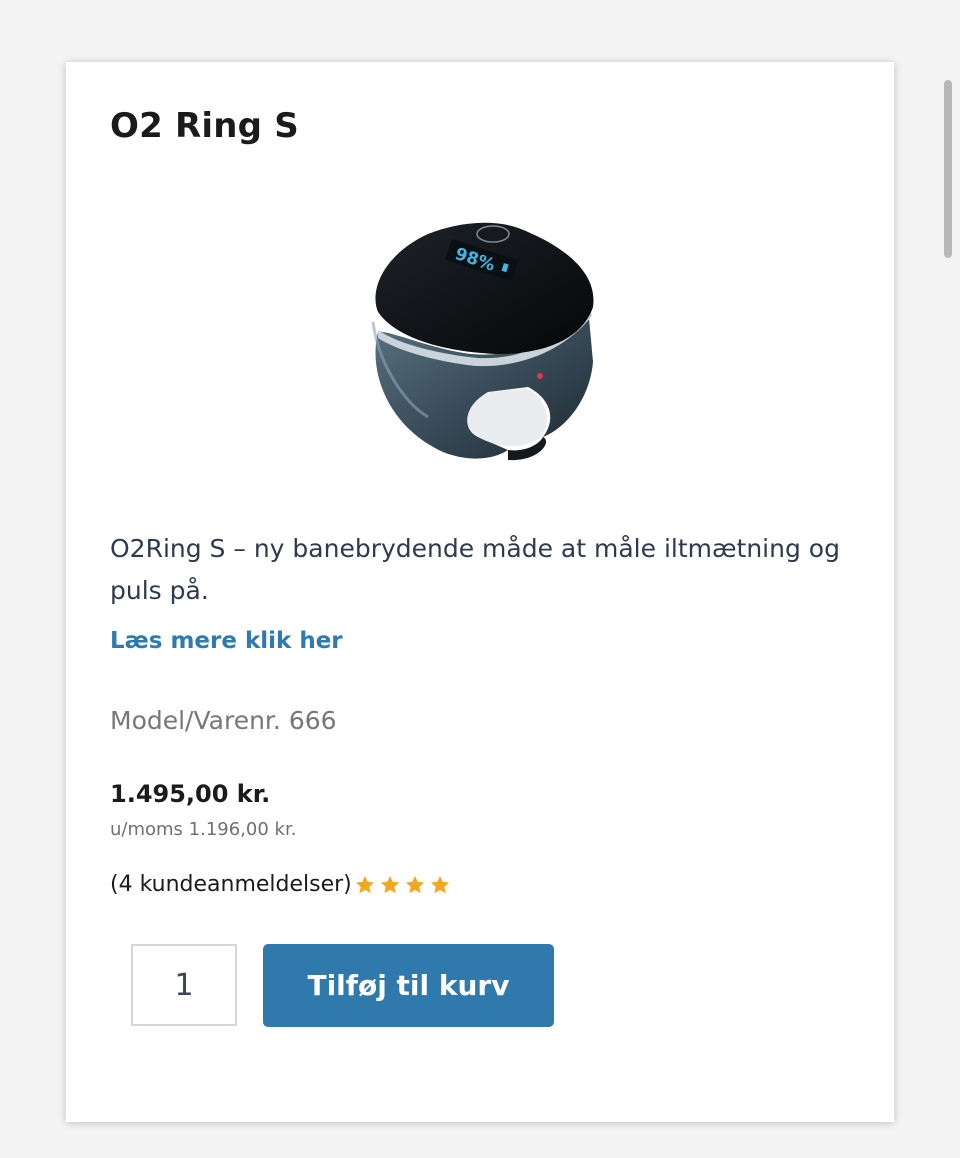 The width and height of the screenshot is (960, 1158). What do you see at coordinates (404, 885) in the screenshot?
I see `rating-stars` at bounding box center [404, 885].